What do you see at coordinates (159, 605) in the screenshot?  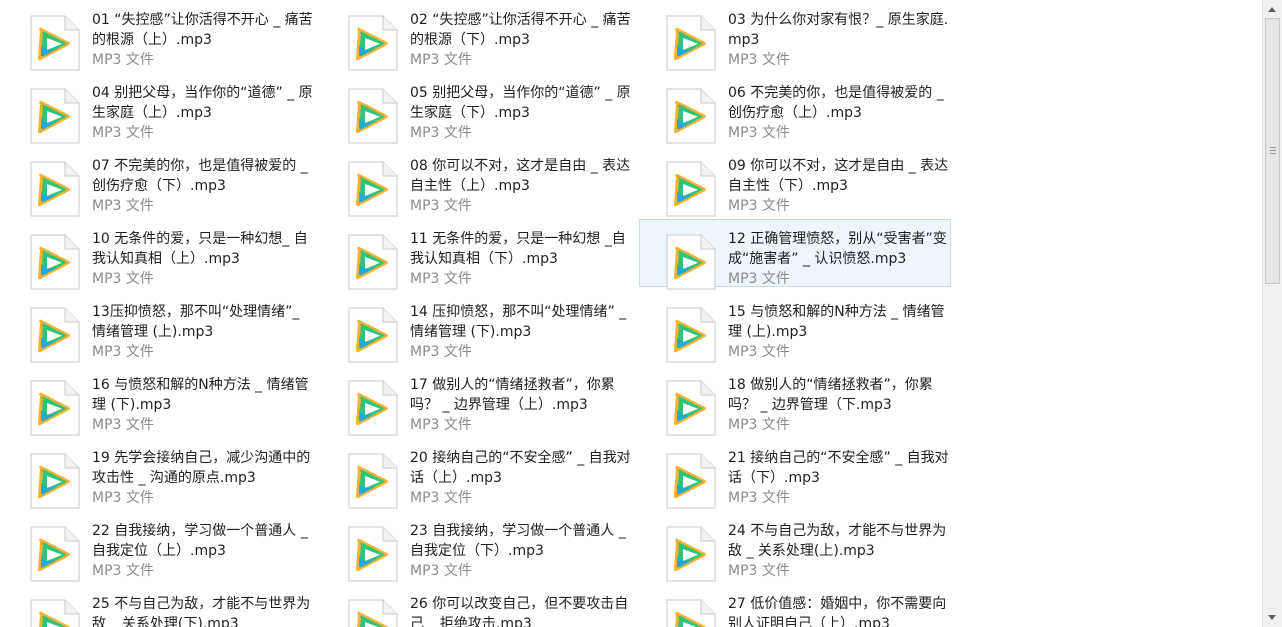 I see `file-item: 25 不与自己为敌，才能不与世界为敌 _ 关系处理(下).mp3MP3 文件` at bounding box center [159, 605].